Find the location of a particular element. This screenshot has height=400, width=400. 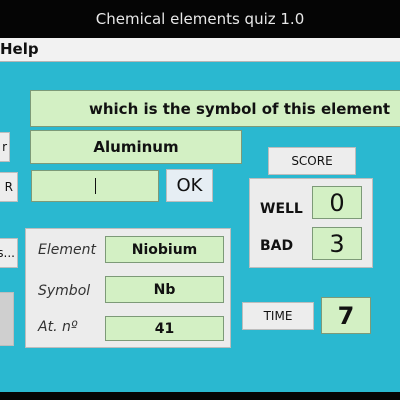

atomic-number-label: At. nº is located at coordinates (58, 327).